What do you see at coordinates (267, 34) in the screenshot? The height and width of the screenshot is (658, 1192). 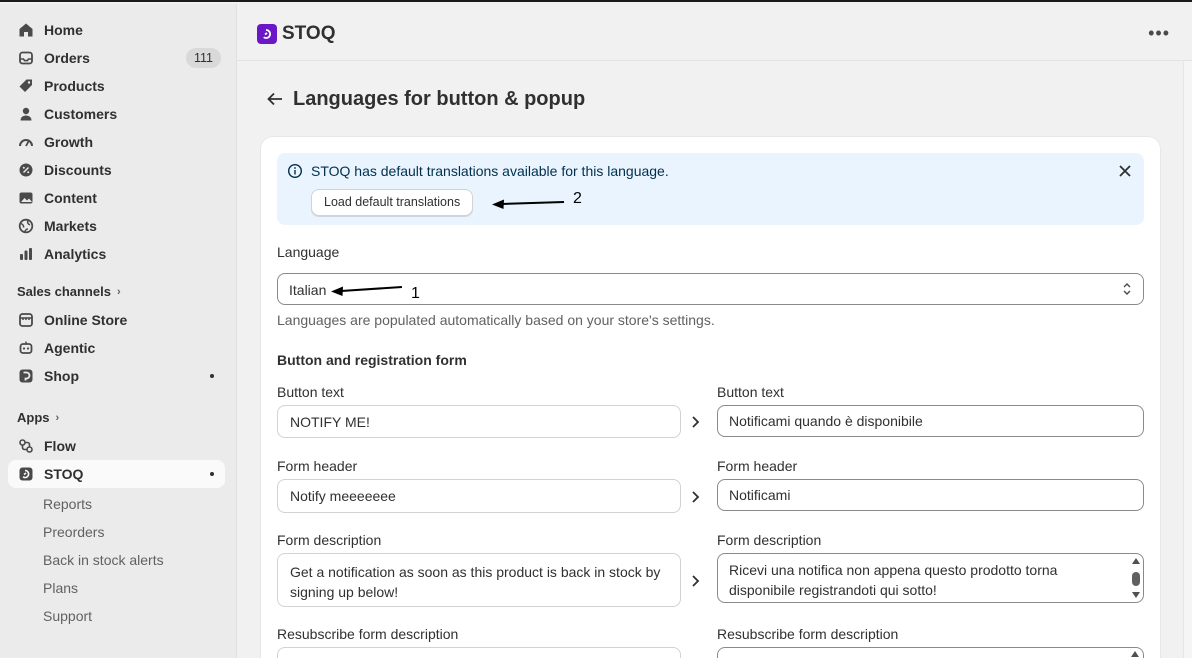 I see `stoq-logo-icon` at bounding box center [267, 34].